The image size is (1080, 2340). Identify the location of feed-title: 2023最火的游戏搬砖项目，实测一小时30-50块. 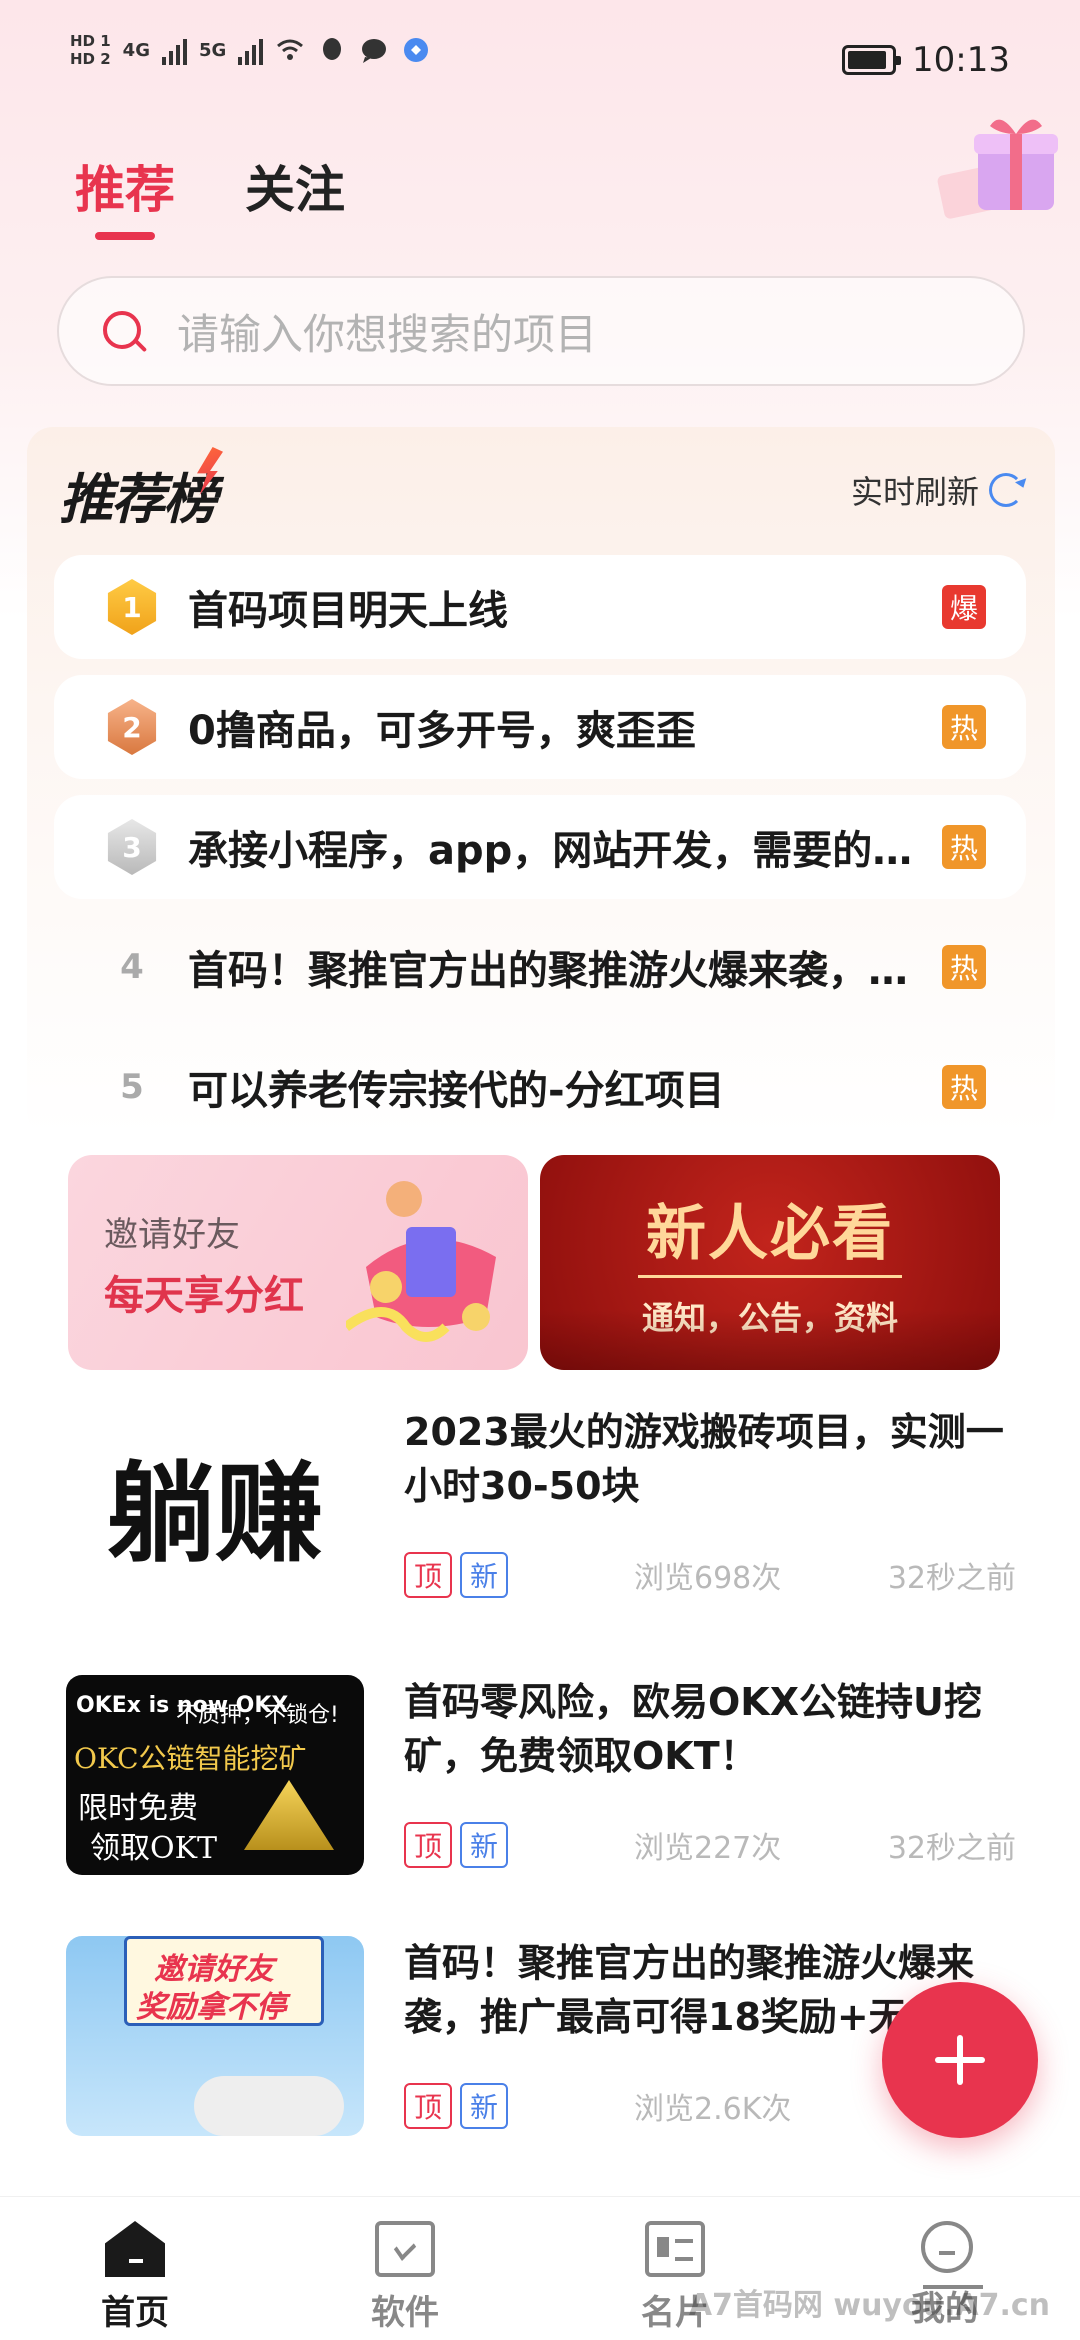
(704, 1459).